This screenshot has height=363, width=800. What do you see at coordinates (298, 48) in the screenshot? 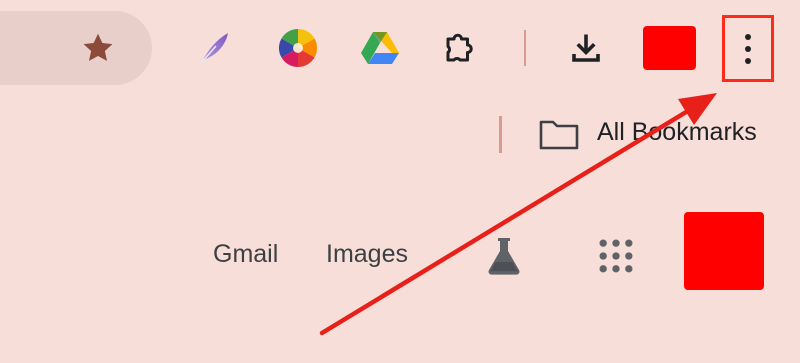
I see `color-wheel-icon` at bounding box center [298, 48].